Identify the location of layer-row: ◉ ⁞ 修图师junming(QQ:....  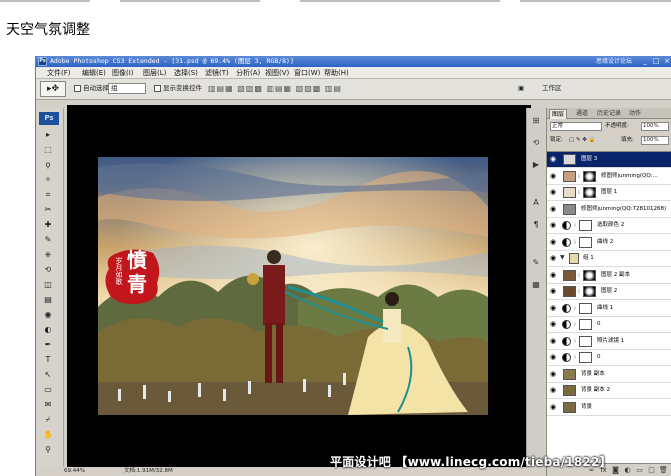
(609, 177).